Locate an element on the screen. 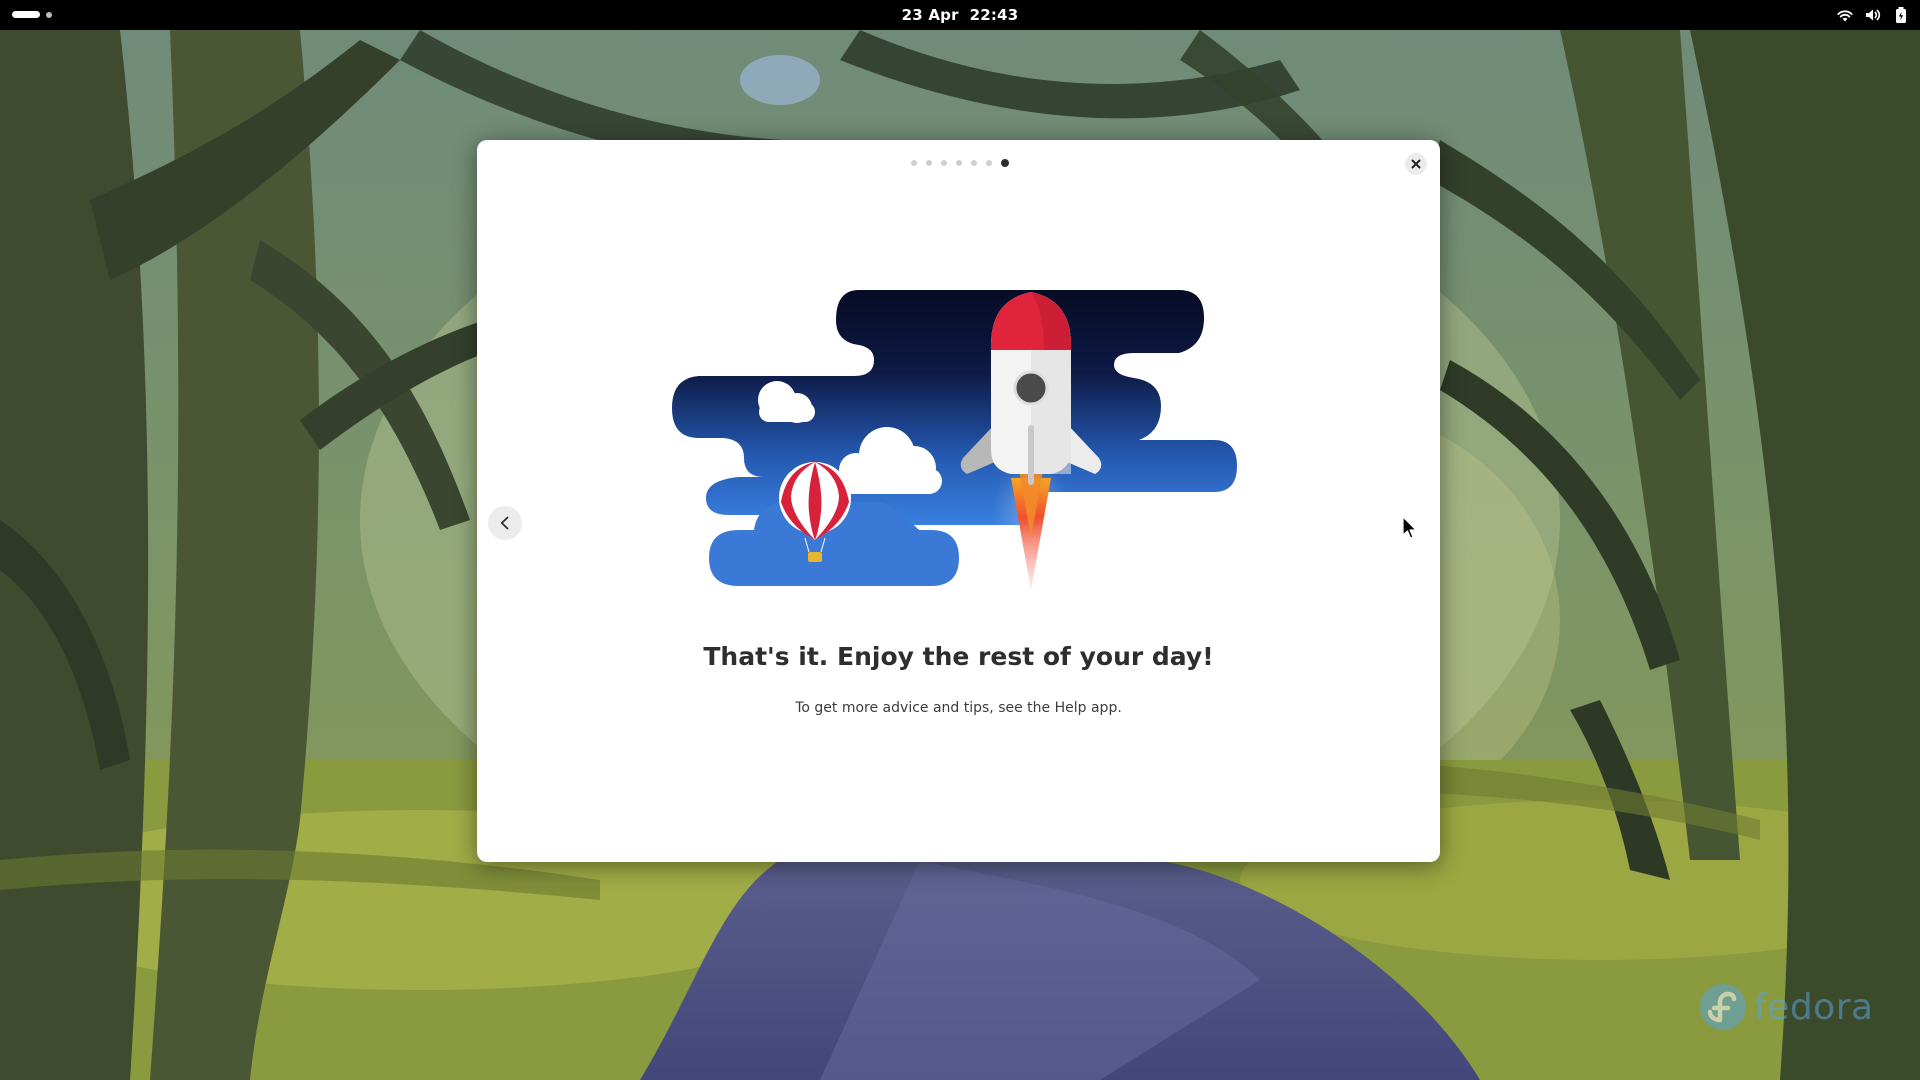 Image resolution: width=1920 pixels, height=1080 pixels. top-bar: 23 Apr 22:43 is located at coordinates (960, 15).